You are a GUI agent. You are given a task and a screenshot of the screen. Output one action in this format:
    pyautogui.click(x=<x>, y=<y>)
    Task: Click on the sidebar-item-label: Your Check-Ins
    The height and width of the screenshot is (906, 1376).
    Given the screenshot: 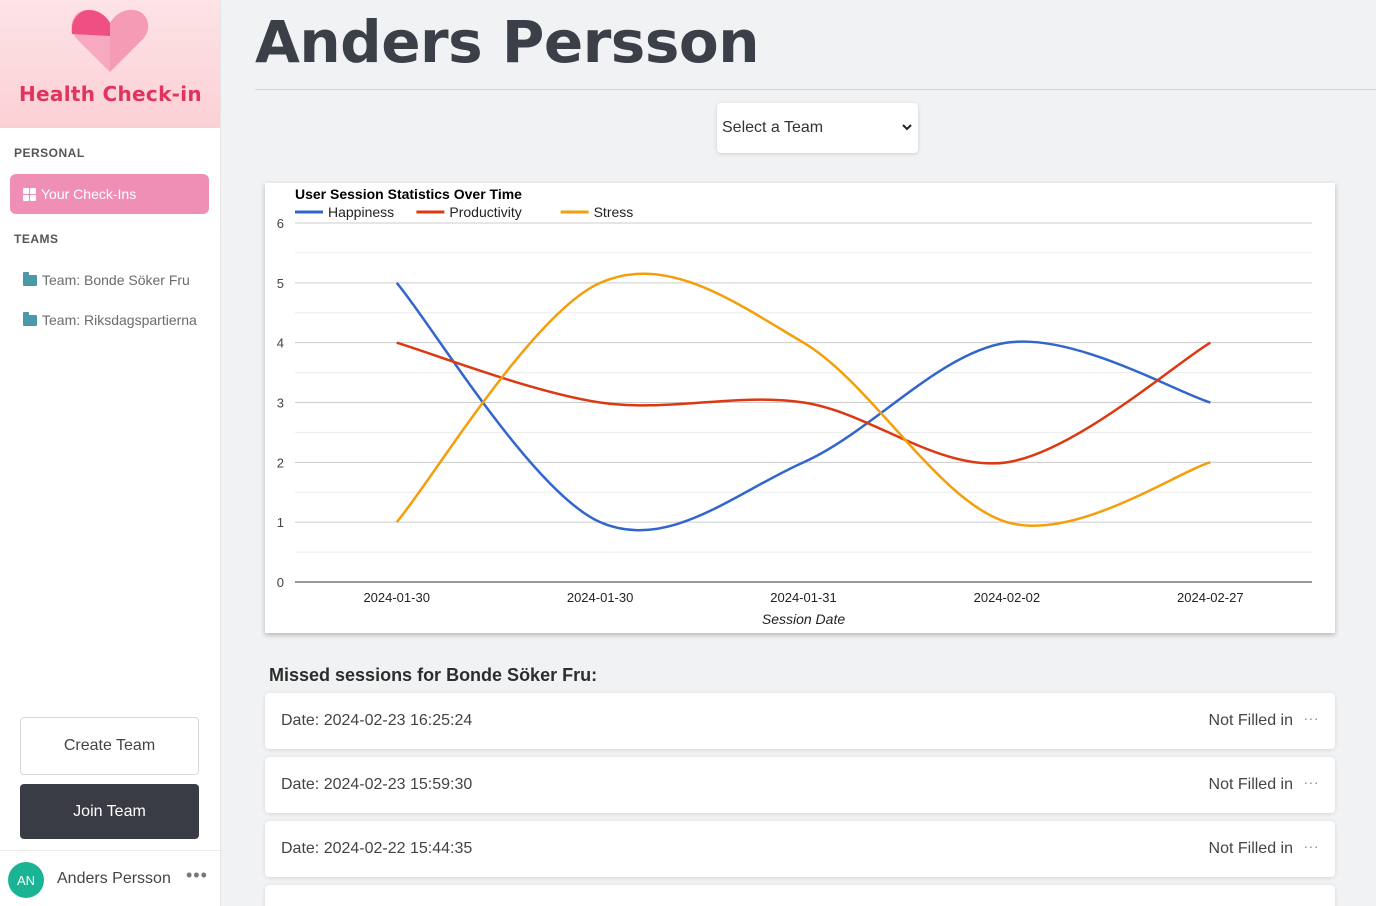 What is the action you would take?
    pyautogui.click(x=89, y=194)
    